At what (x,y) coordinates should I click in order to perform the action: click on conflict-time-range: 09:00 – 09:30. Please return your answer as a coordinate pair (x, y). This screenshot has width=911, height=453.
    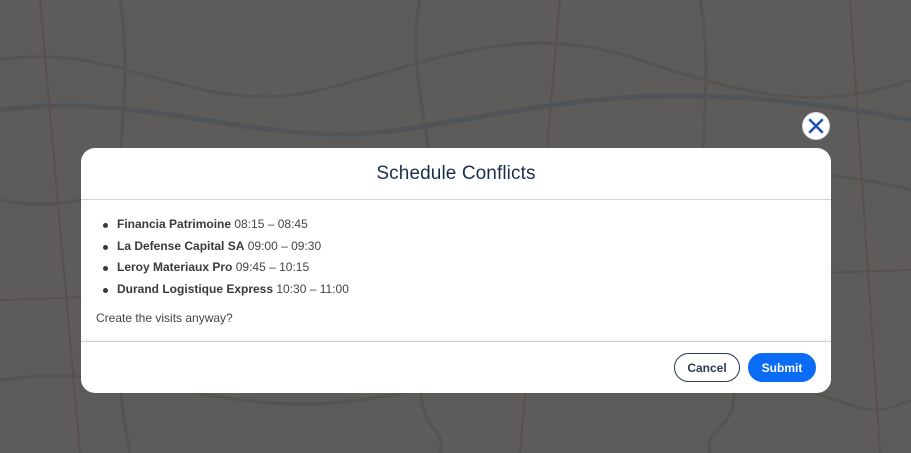
    Looking at the image, I should click on (284, 245).